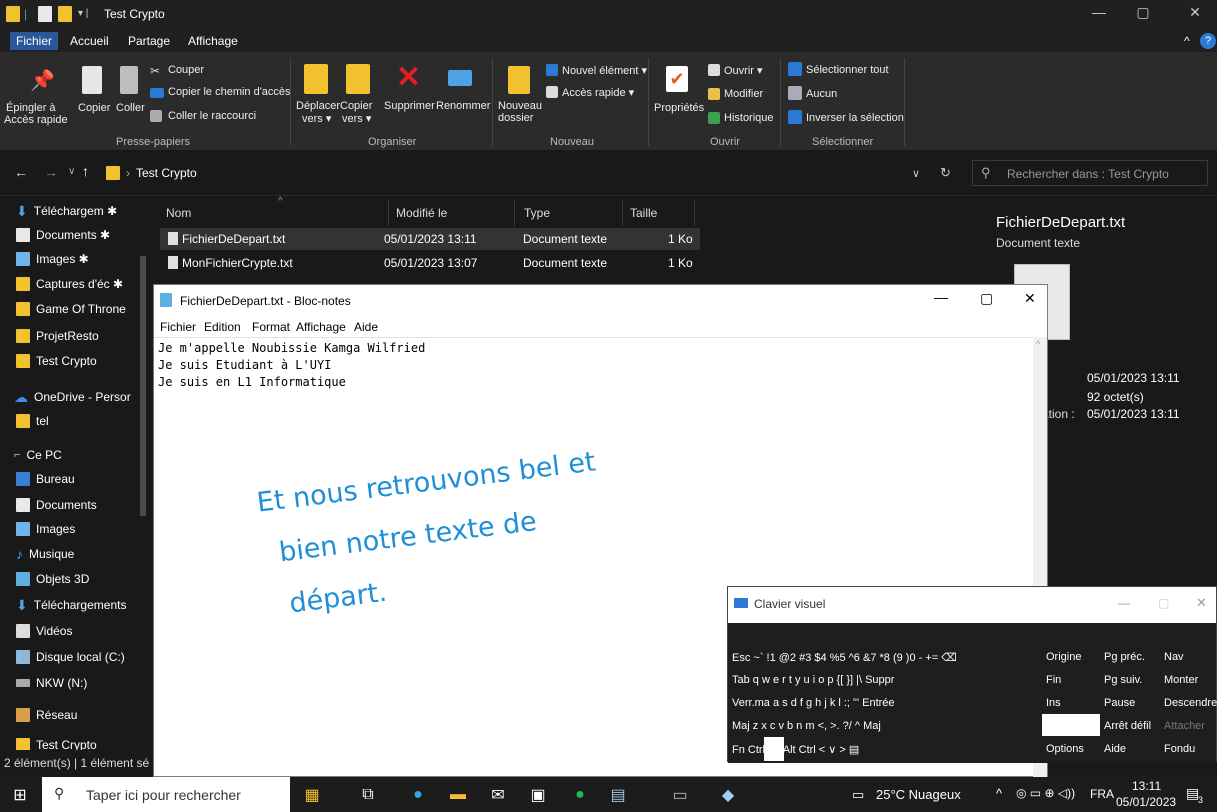 The height and width of the screenshot is (812, 1217). What do you see at coordinates (916, 173) in the screenshot?
I see `address-dropdown-icon: ∨` at bounding box center [916, 173].